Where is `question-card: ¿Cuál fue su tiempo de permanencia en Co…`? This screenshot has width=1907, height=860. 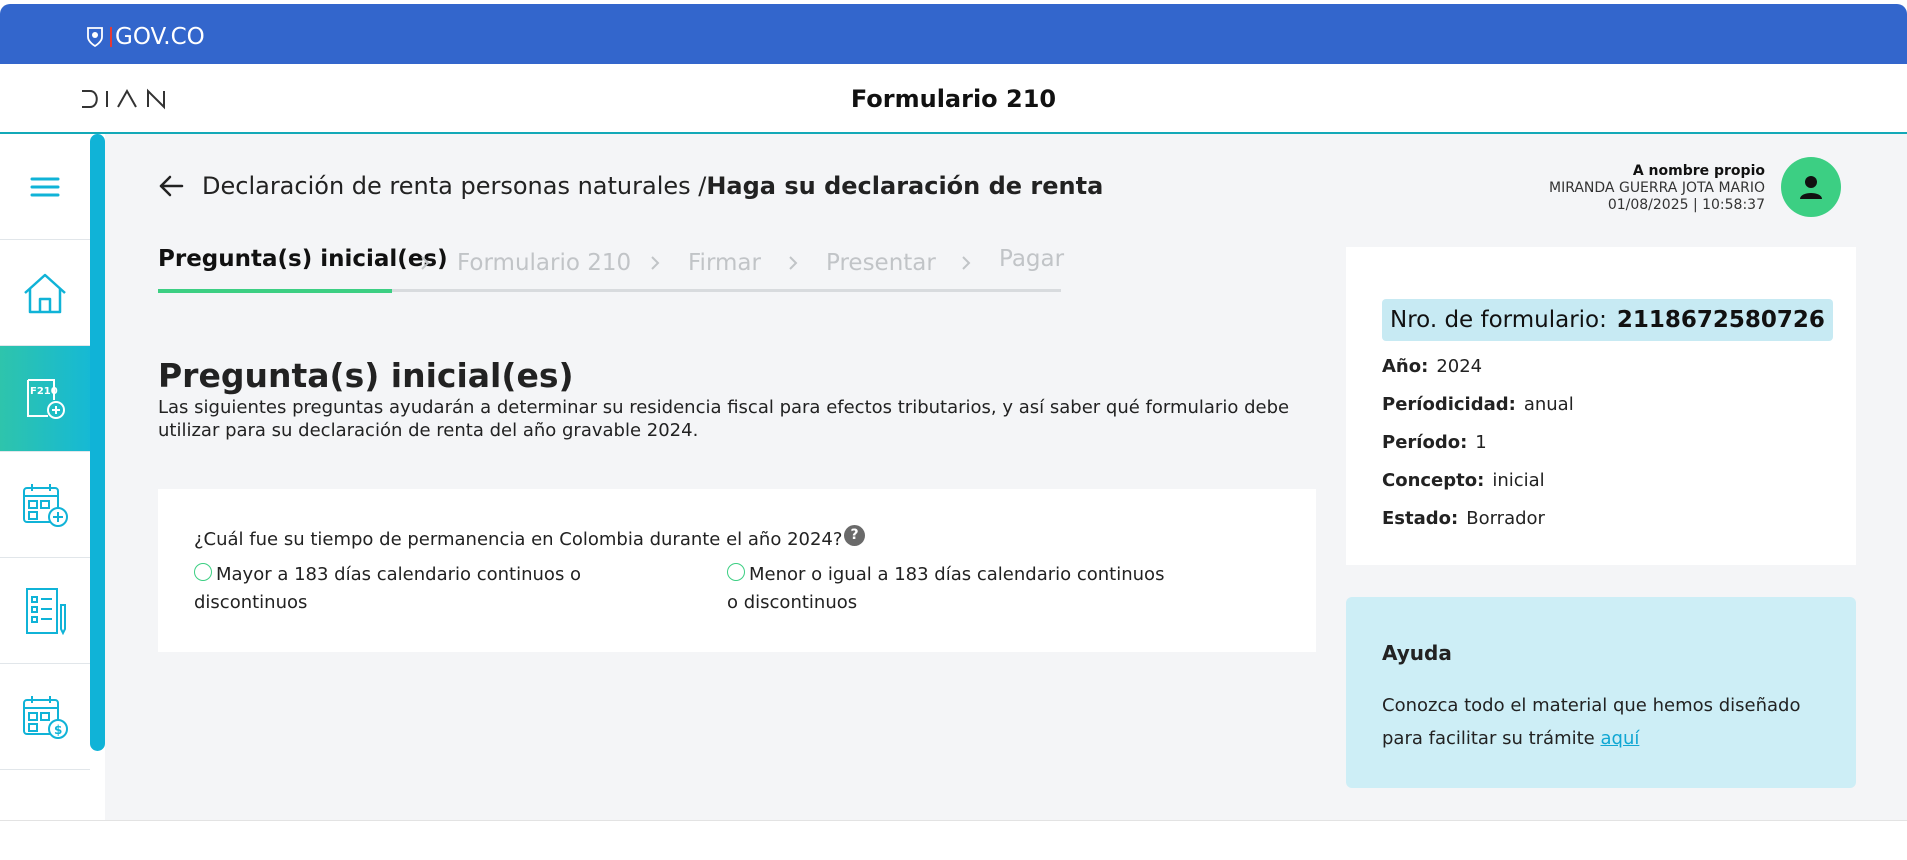 question-card: ¿Cuál fue su tiempo de permanencia en Co… is located at coordinates (737, 570).